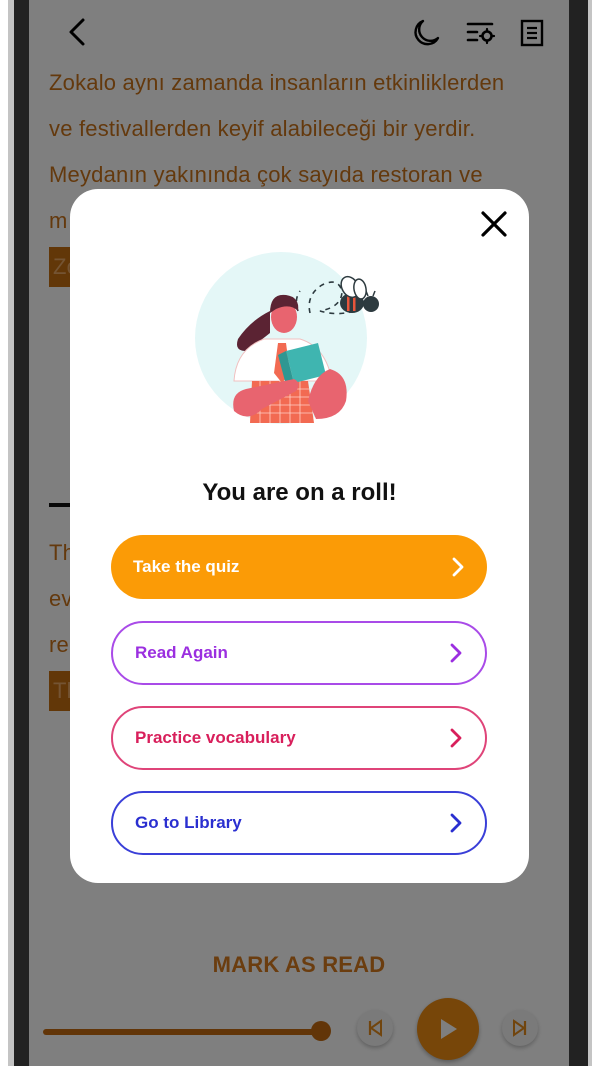  Describe the element at coordinates (188, 822) in the screenshot. I see `go-to-library-label: Go to Library` at that location.